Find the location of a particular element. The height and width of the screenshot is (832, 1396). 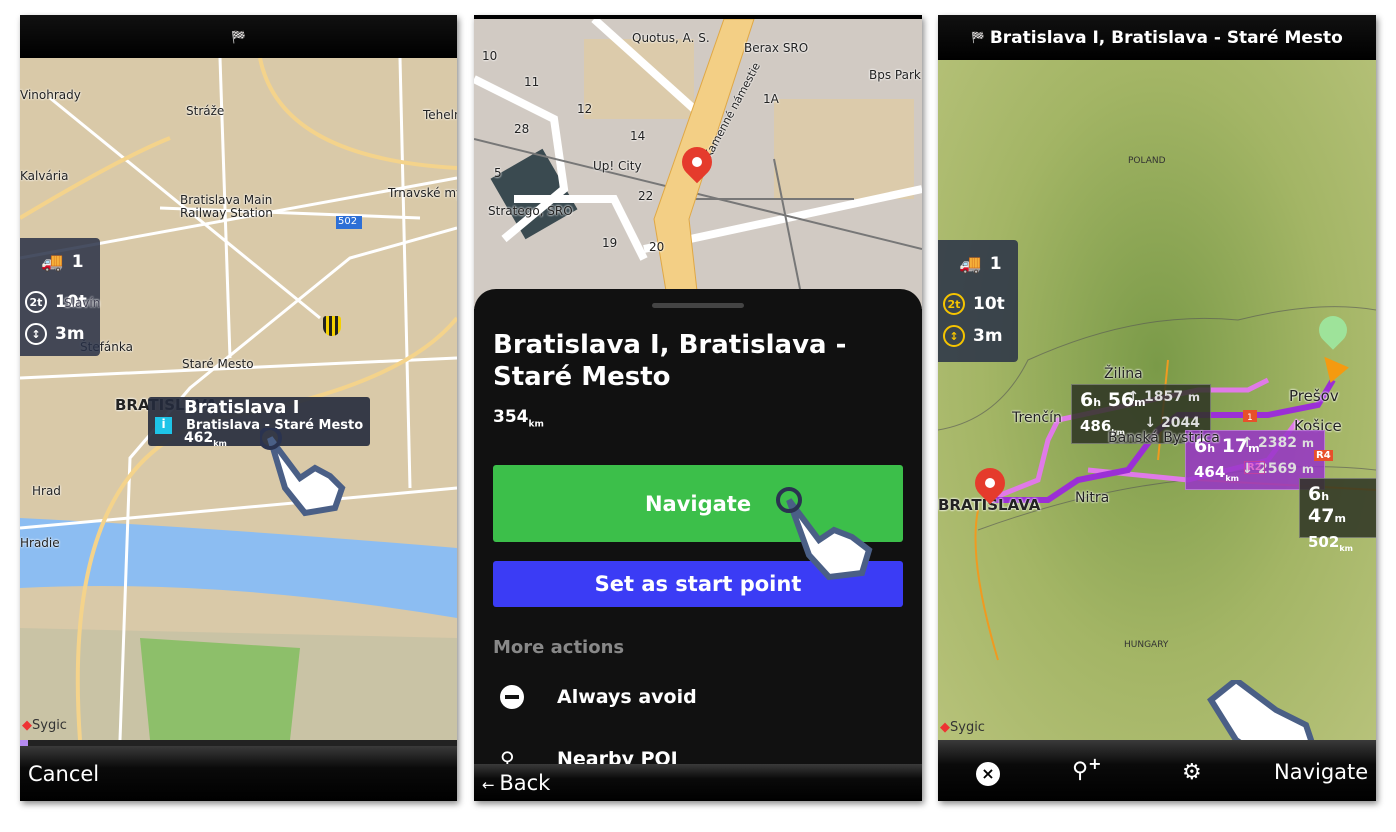

popup-title: Bratislava I is located at coordinates (242, 407).